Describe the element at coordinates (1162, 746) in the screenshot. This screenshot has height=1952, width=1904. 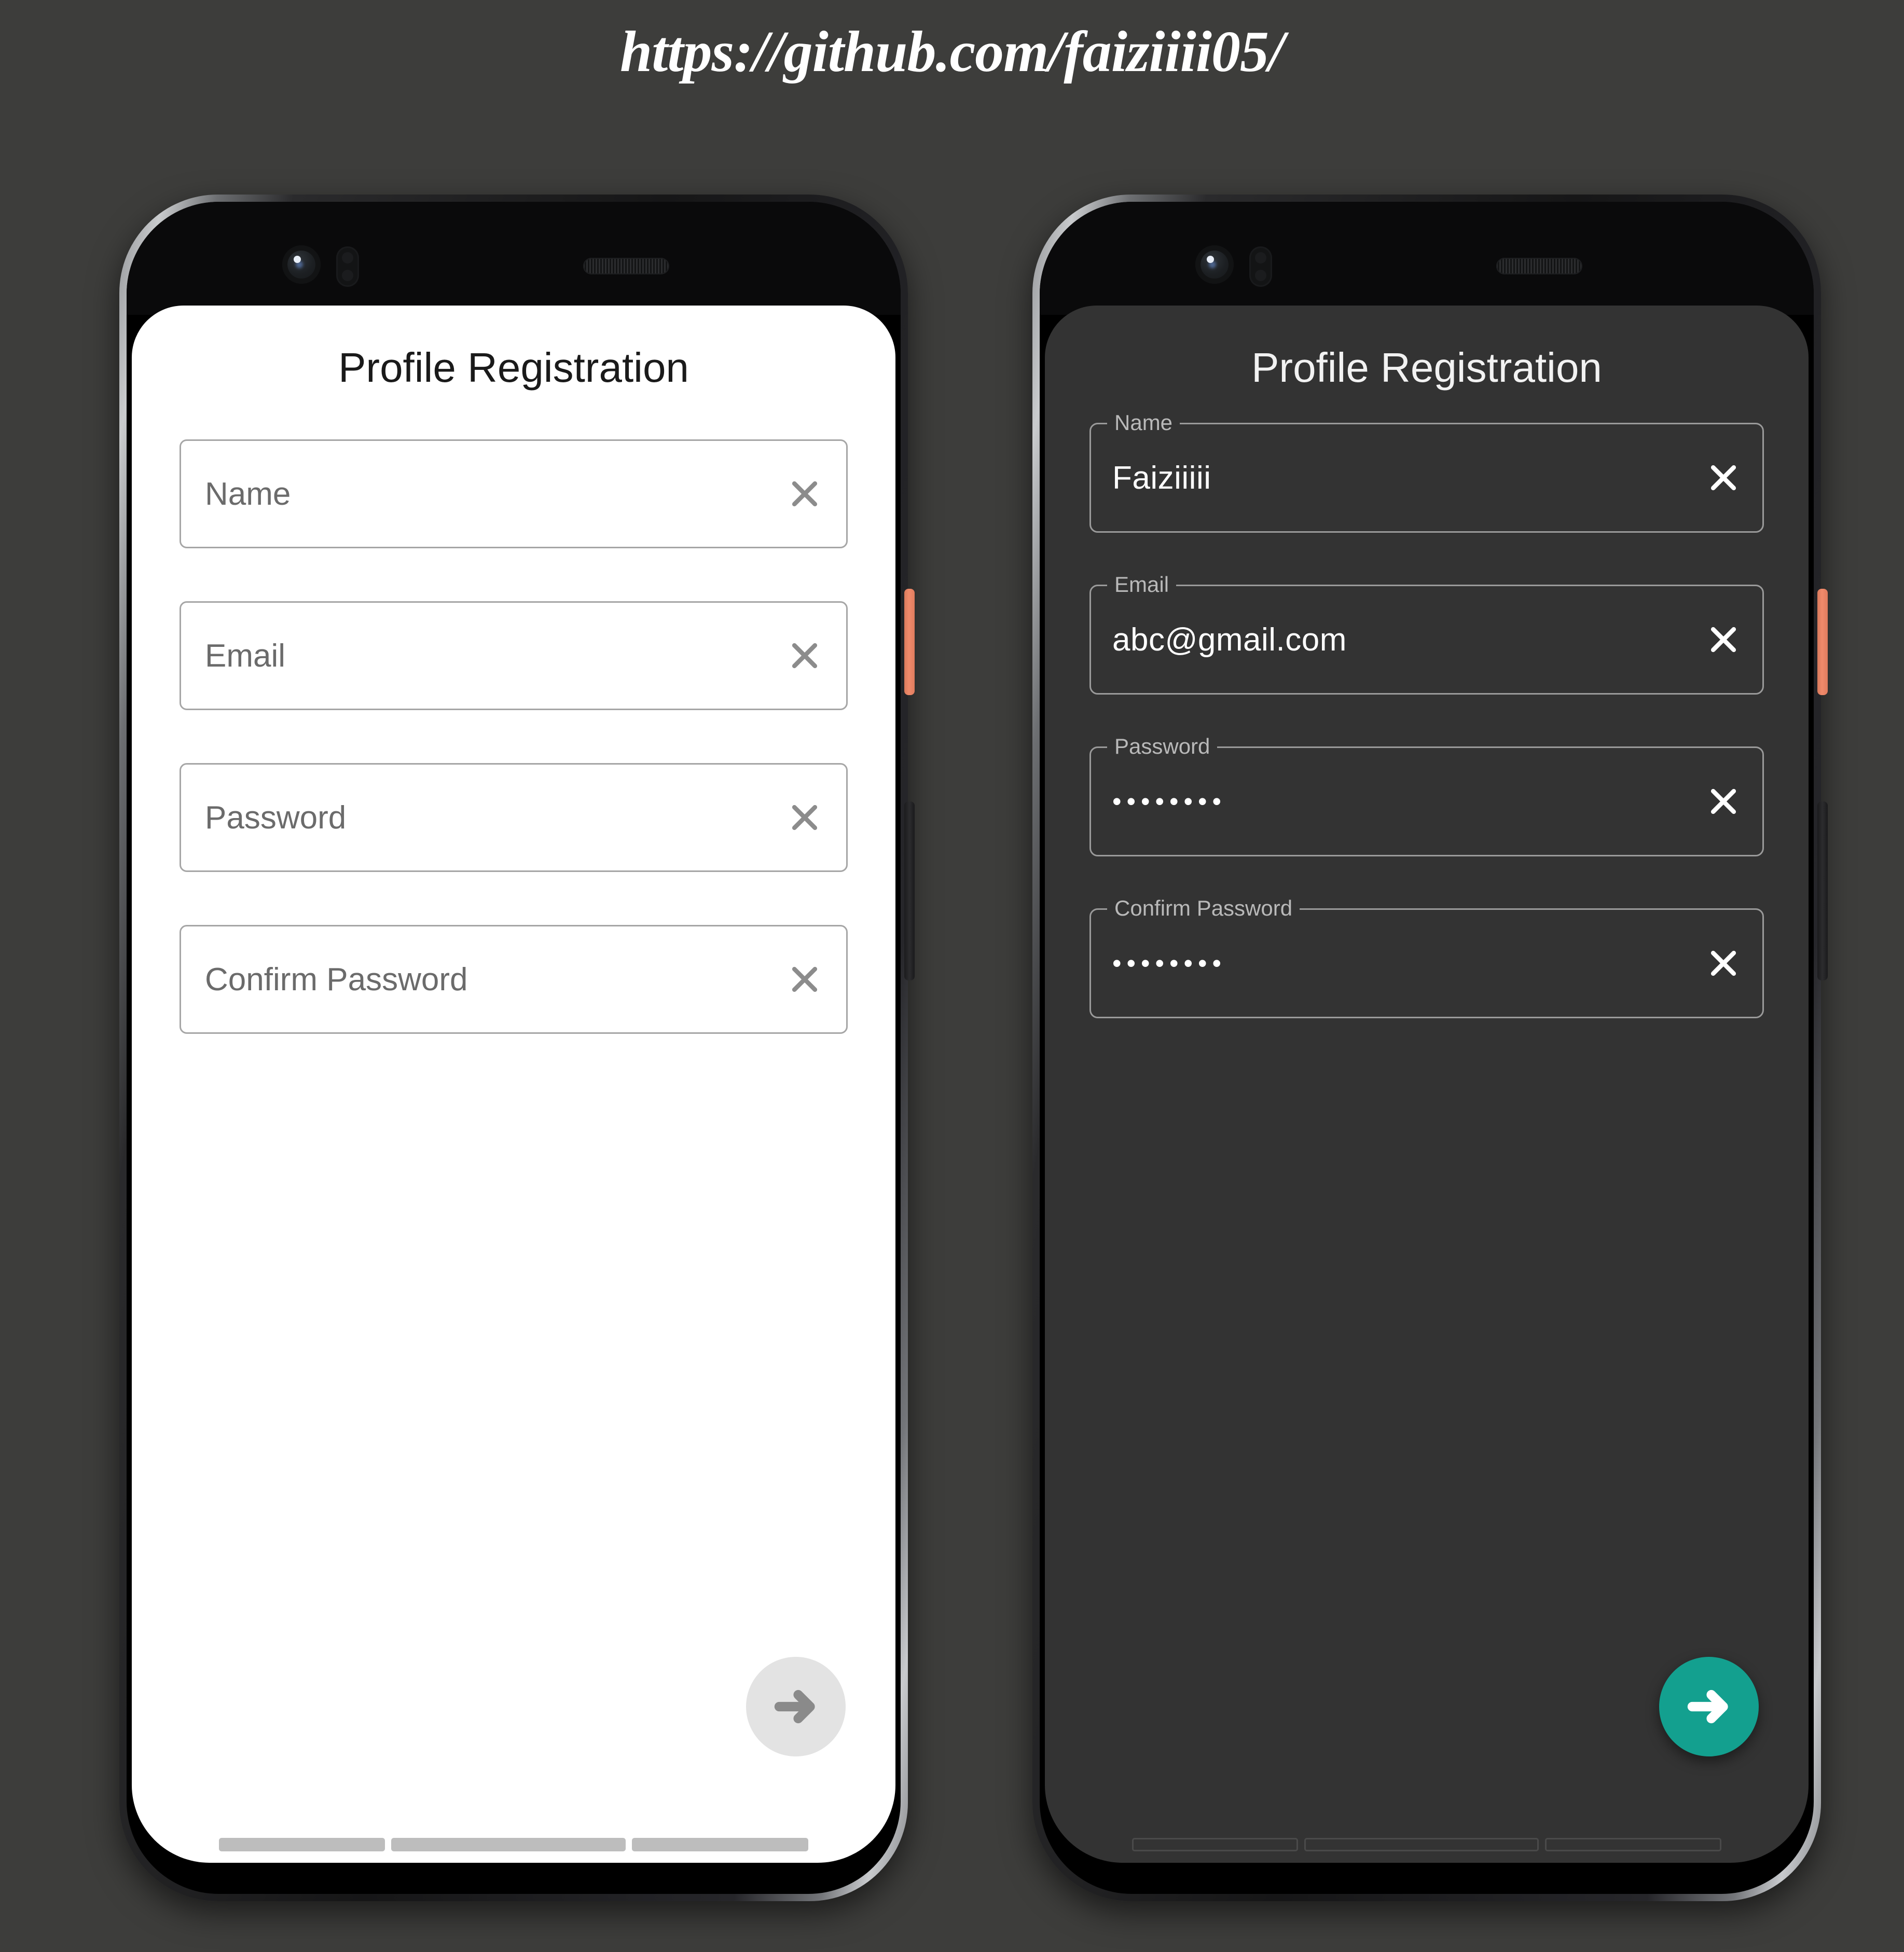
I see `password-field-label: Password` at that location.